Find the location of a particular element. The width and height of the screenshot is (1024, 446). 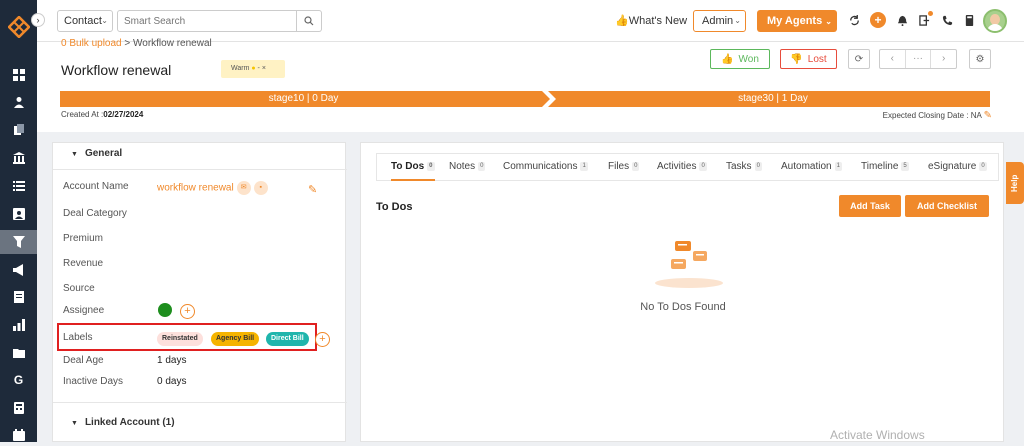

add-checklist-button: Add Checklist is located at coordinates (947, 206).